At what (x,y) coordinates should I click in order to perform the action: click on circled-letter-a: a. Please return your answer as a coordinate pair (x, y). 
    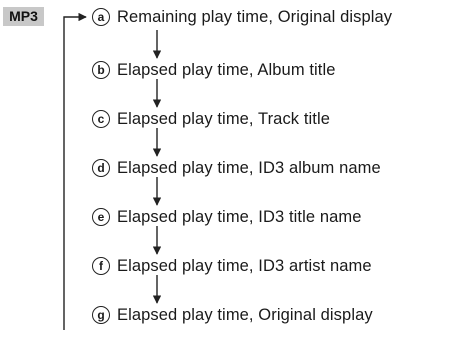
    Looking at the image, I should click on (101, 17).